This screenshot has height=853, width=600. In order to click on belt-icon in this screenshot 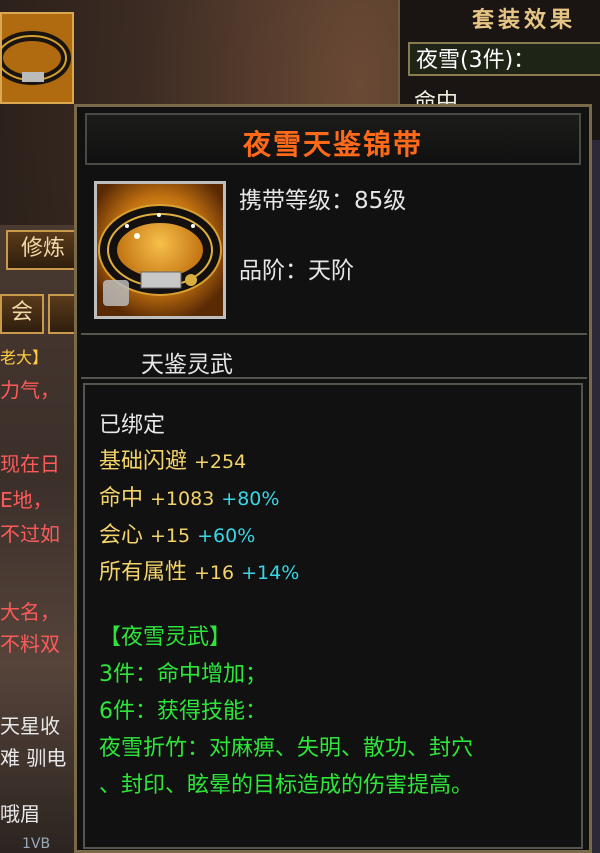, I will do `click(37, 58)`.